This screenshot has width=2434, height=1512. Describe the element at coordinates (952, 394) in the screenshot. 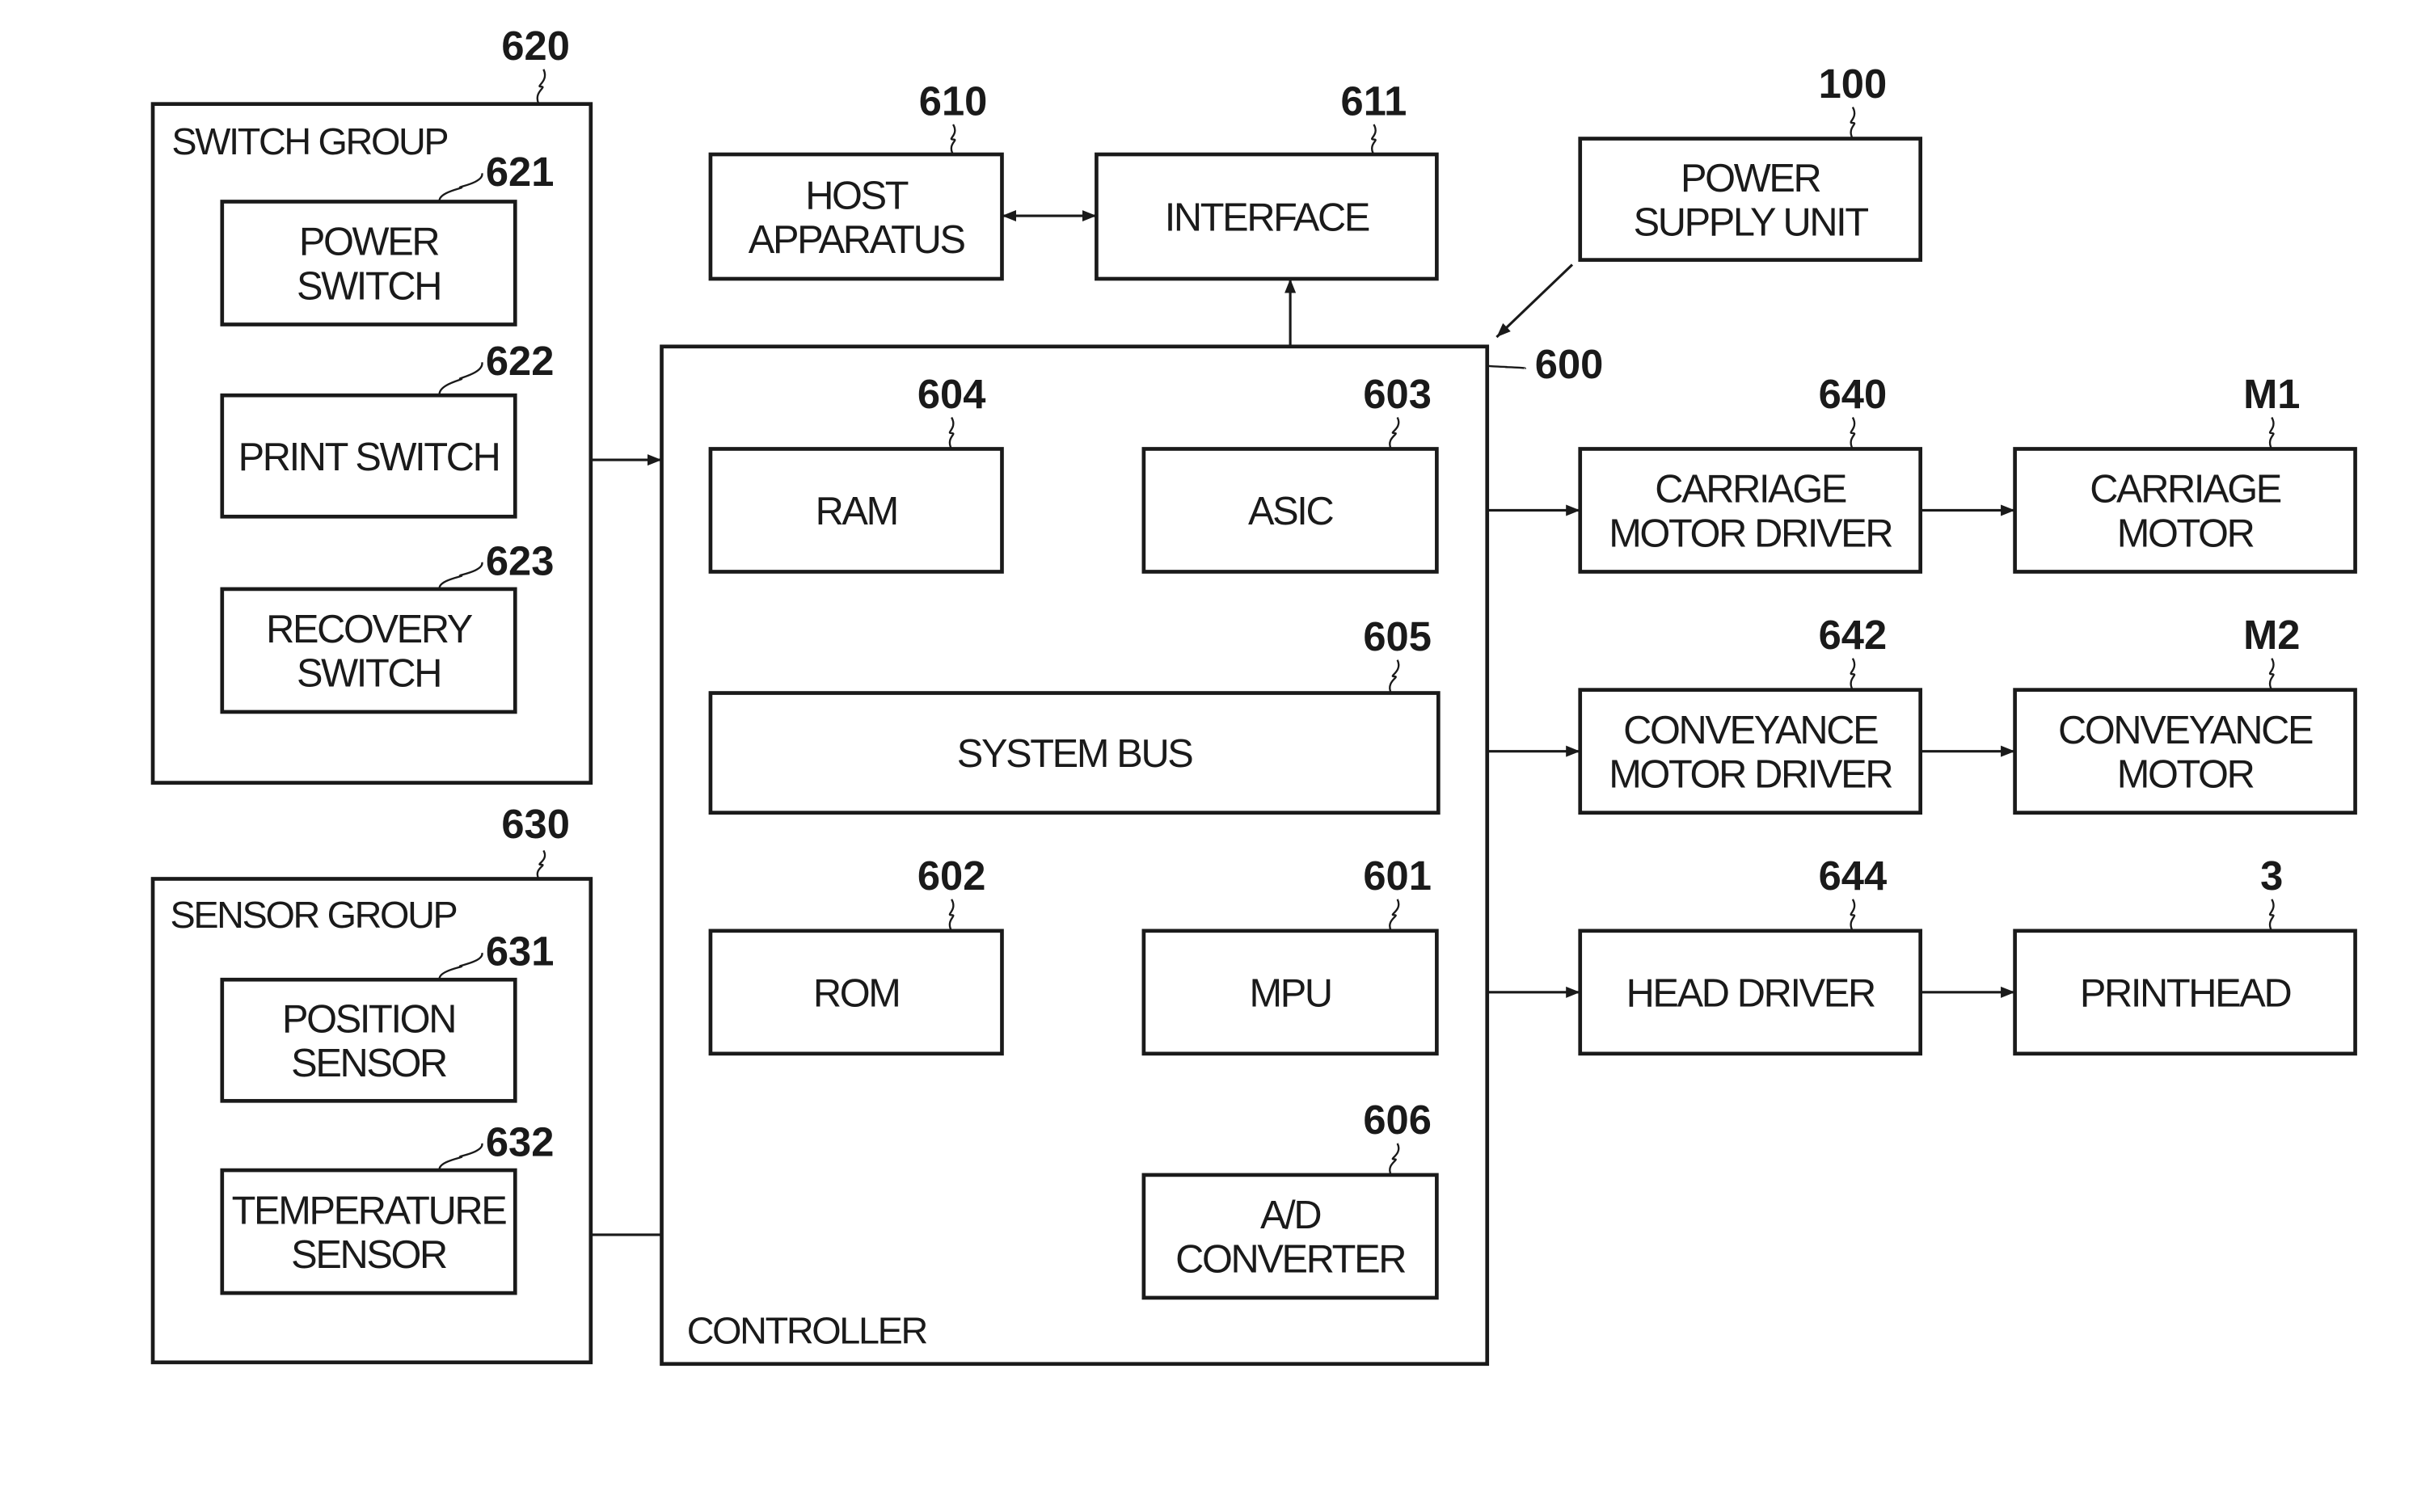

I see `ram-ref-numeral: 604` at that location.